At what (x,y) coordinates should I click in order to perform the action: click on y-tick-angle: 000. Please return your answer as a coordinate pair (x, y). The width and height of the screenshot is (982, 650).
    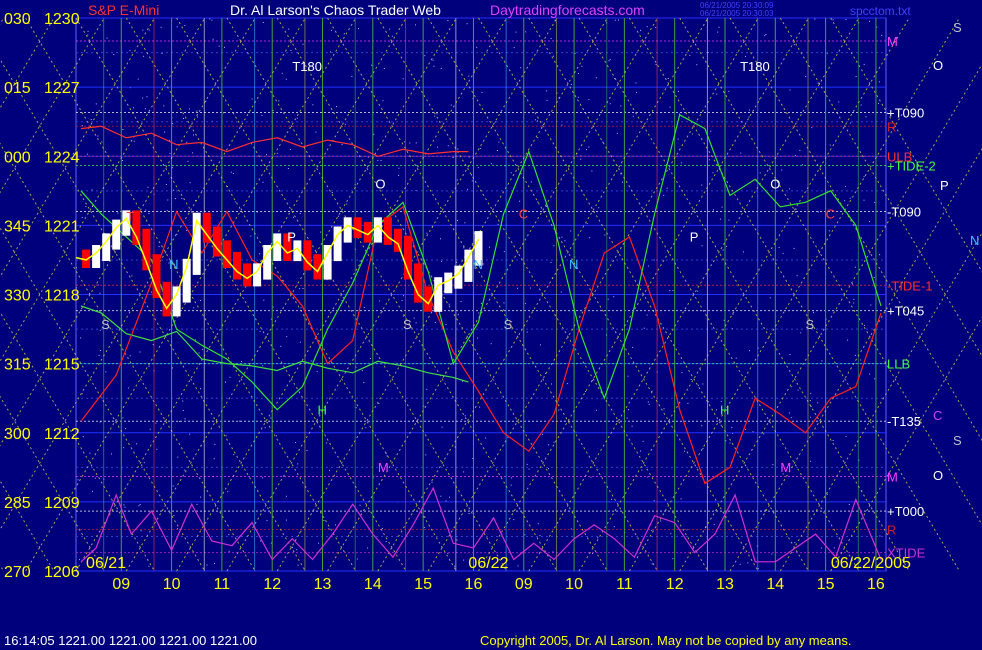
    Looking at the image, I should click on (17, 157).